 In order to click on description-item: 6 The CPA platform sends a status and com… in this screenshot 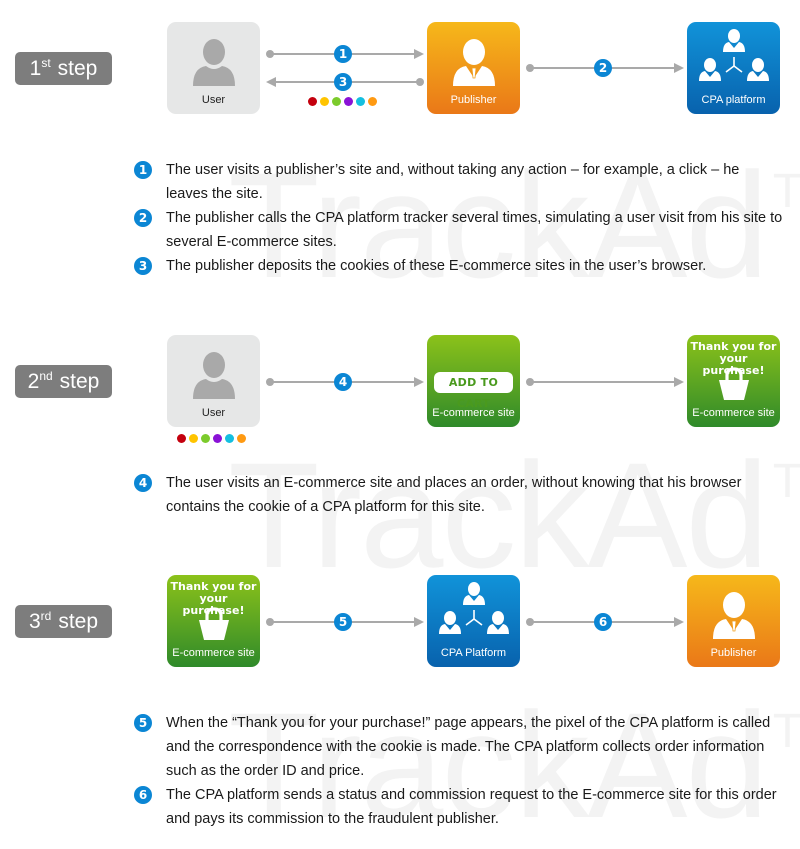, I will do `click(459, 807)`.